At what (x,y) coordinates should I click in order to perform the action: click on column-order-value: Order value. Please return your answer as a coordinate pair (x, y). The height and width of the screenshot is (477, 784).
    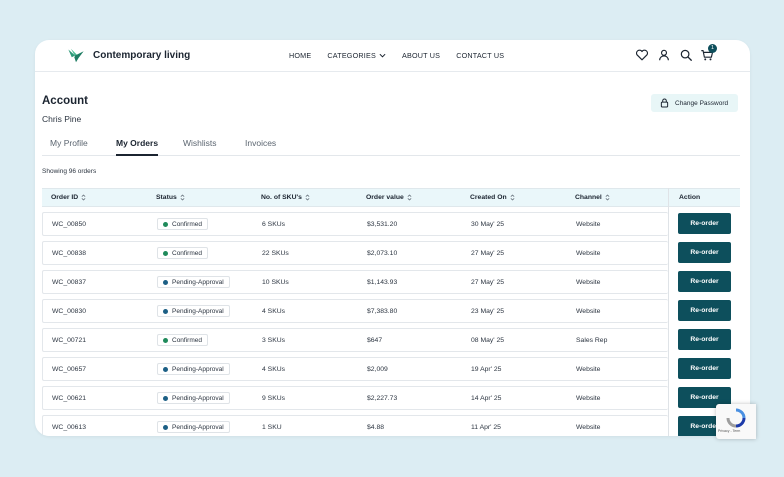
    Looking at the image, I should click on (389, 197).